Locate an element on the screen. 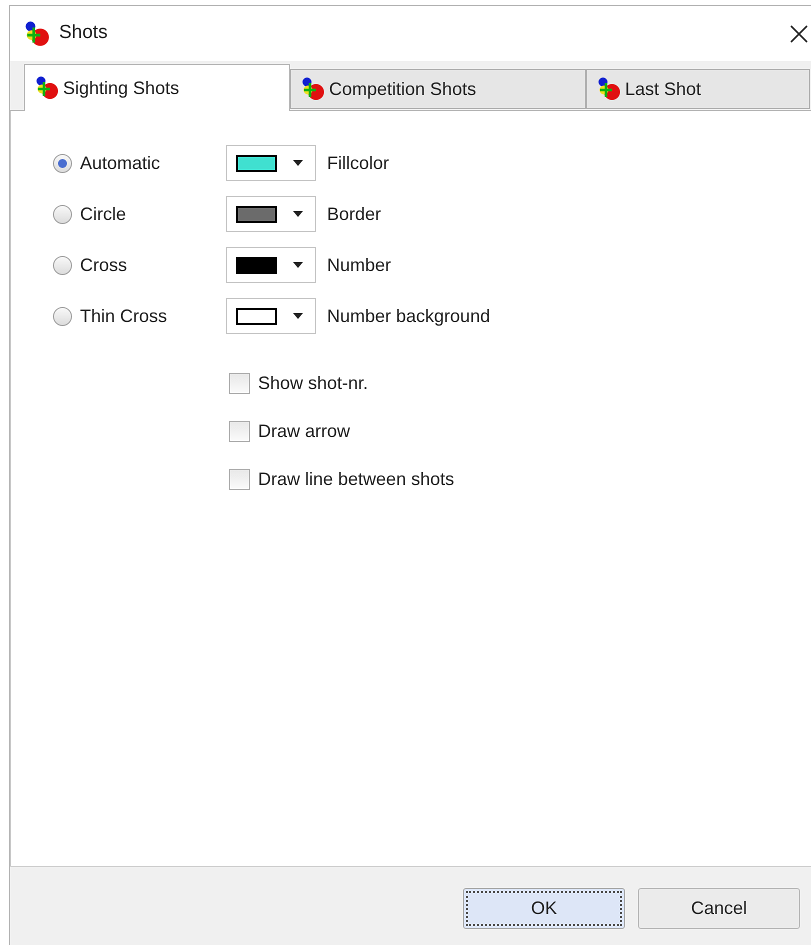 Image resolution: width=811 pixels, height=945 pixels. close-icon is located at coordinates (799, 33).